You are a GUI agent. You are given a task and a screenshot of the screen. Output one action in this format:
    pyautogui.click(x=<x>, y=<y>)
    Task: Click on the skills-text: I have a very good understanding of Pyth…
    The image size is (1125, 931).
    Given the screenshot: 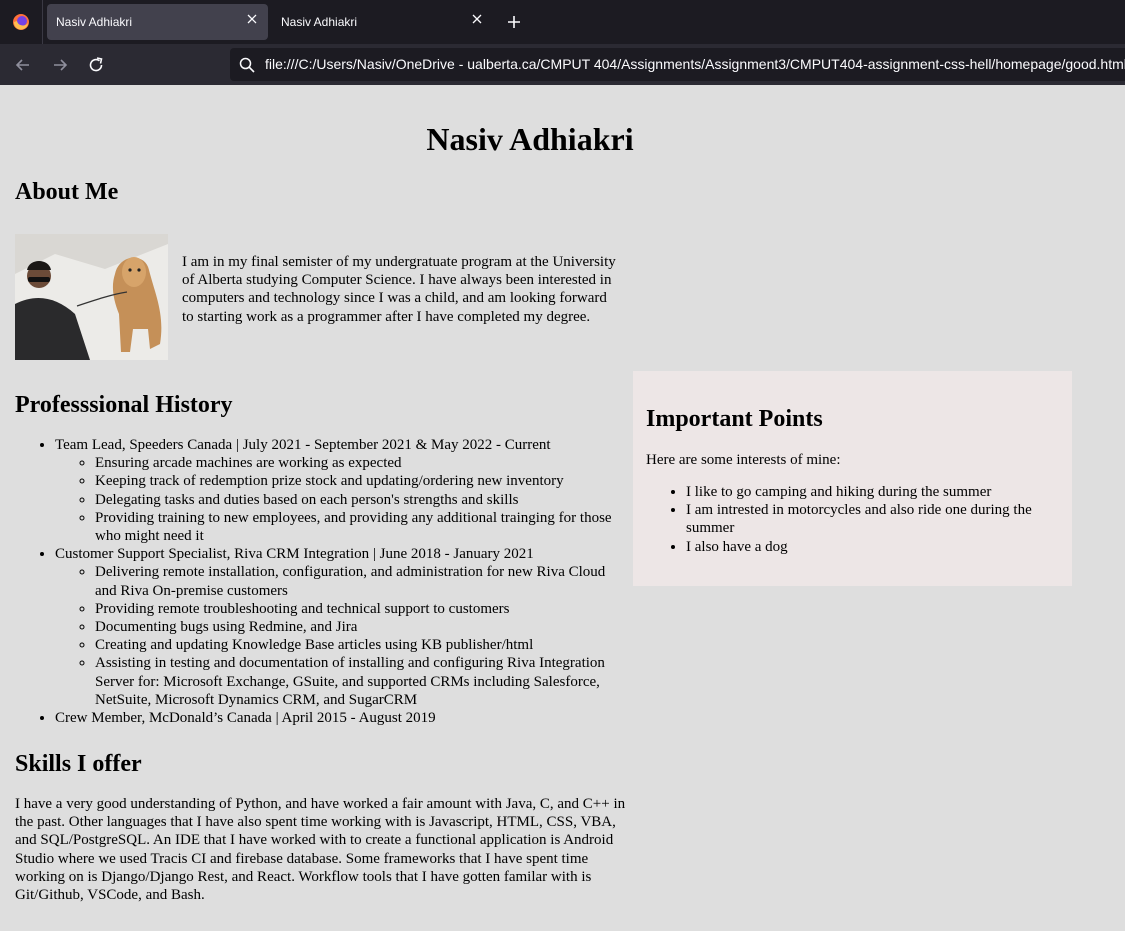 What is the action you would take?
    pyautogui.click(x=320, y=850)
    